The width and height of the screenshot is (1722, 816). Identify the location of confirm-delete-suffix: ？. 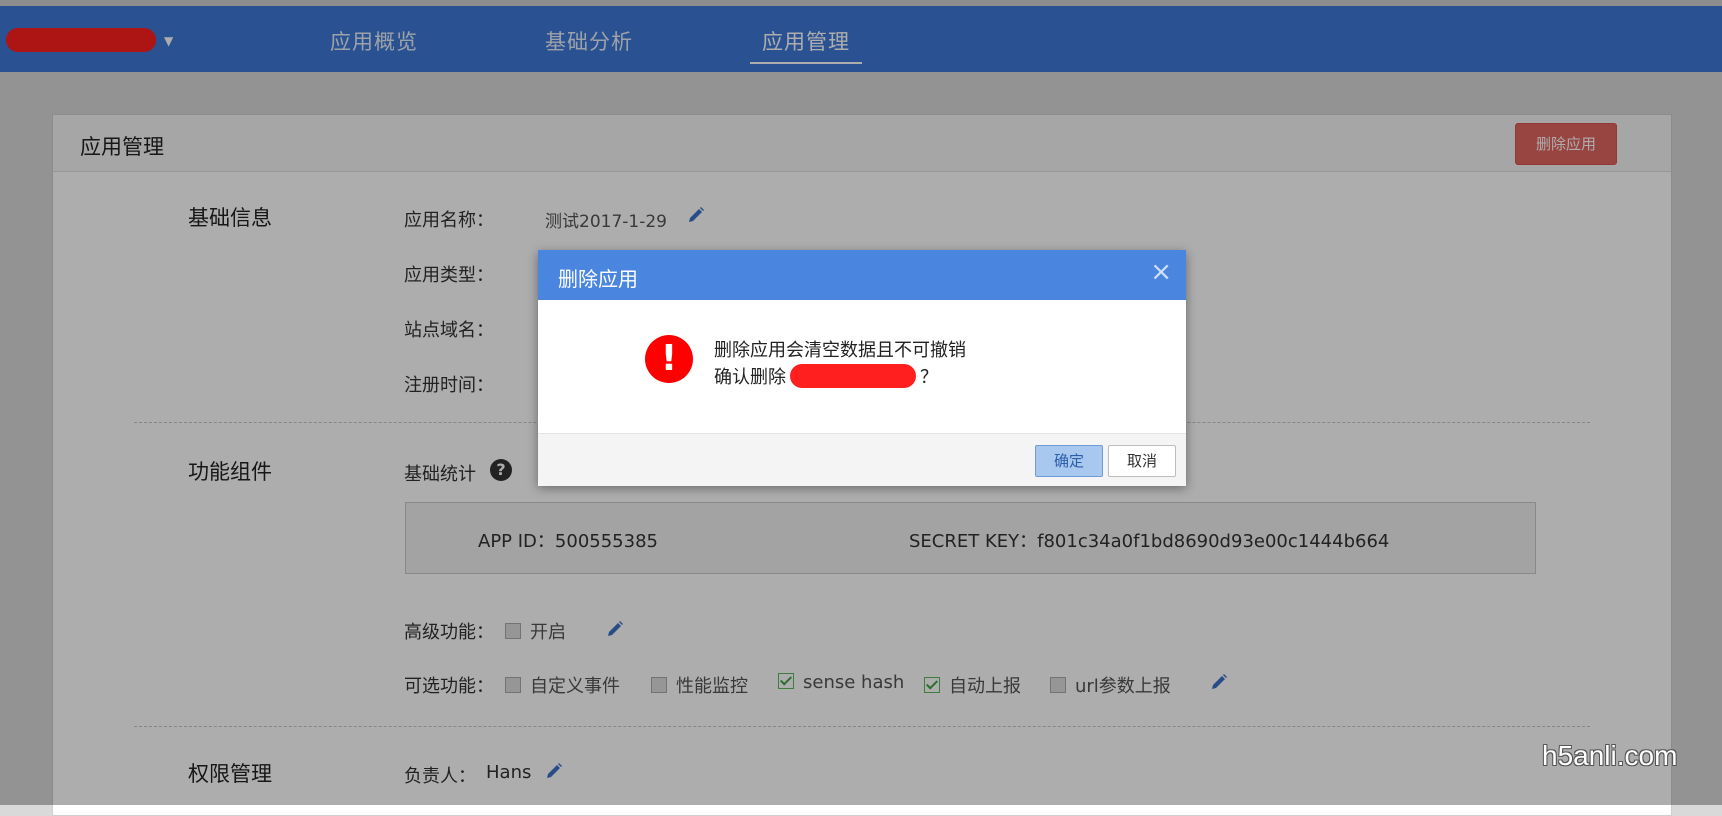
(929, 377).